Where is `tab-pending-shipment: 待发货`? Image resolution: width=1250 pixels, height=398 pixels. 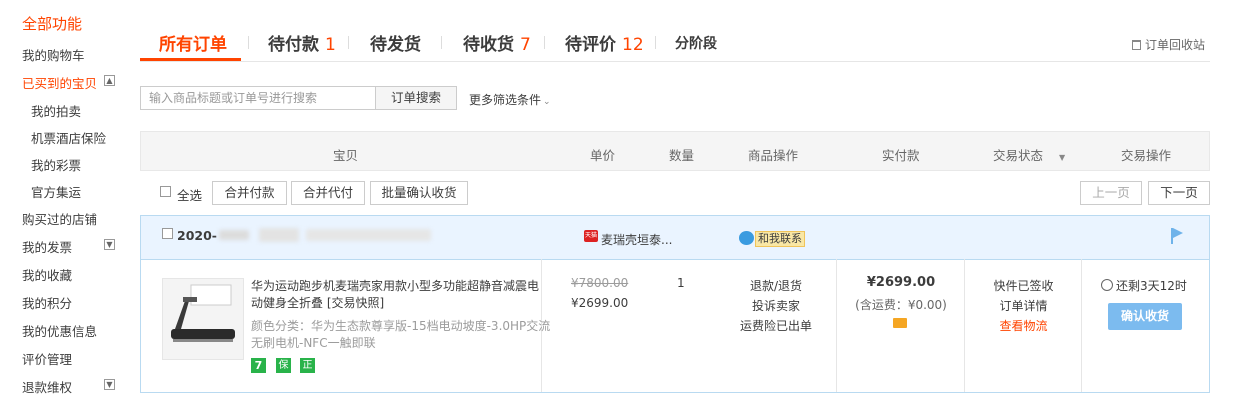 tab-pending-shipment: 待发货 is located at coordinates (395, 42).